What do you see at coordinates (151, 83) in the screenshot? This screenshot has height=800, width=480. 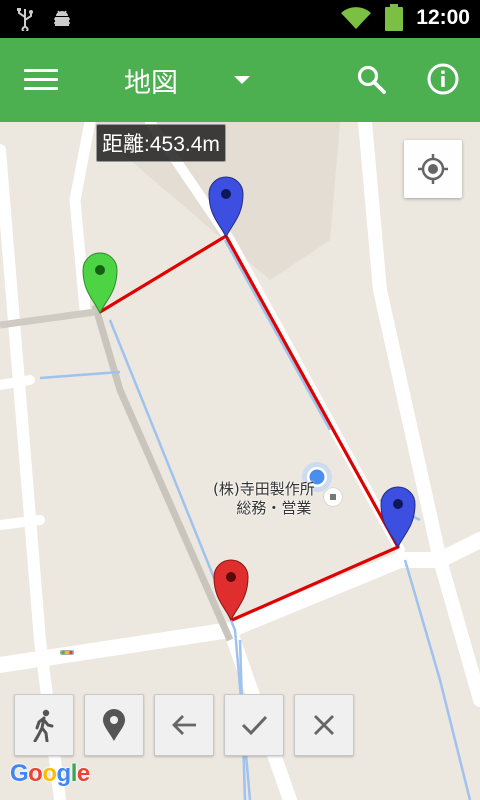 I see `page-title: 地図` at bounding box center [151, 83].